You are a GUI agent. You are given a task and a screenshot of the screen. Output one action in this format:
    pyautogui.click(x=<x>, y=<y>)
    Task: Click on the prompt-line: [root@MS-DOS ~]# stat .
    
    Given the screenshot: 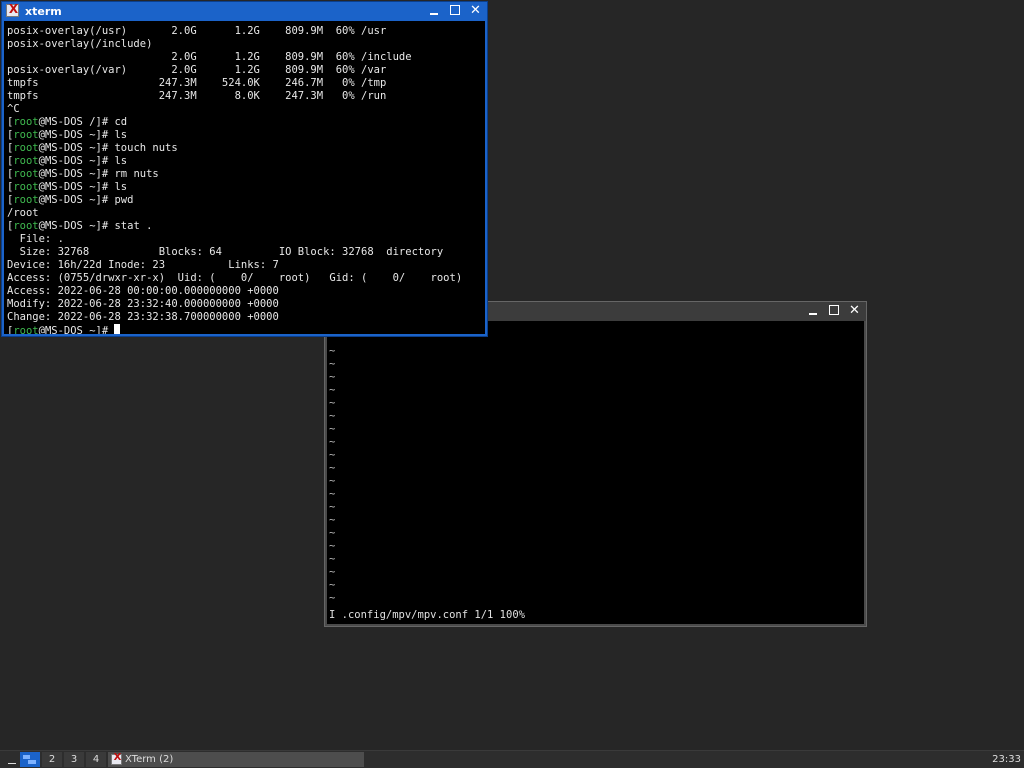 What is the action you would take?
    pyautogui.click(x=80, y=226)
    